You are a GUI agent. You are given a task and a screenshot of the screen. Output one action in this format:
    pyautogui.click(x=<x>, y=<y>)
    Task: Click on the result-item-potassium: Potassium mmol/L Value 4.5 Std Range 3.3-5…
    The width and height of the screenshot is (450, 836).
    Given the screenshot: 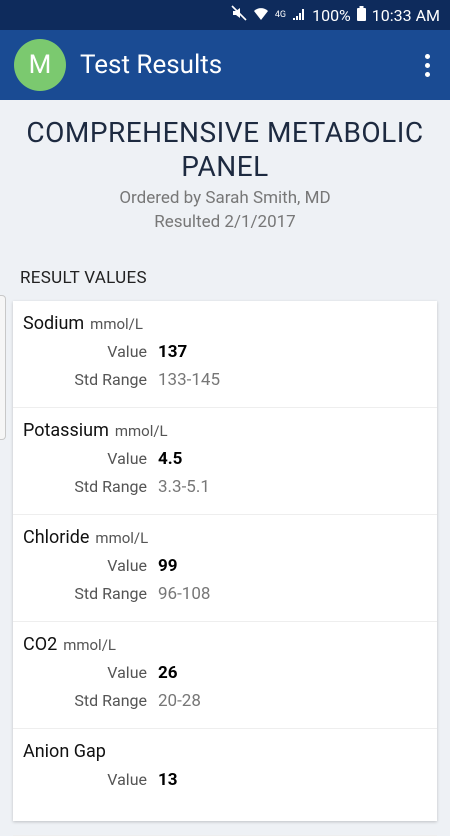 What is the action you would take?
    pyautogui.click(x=225, y=461)
    